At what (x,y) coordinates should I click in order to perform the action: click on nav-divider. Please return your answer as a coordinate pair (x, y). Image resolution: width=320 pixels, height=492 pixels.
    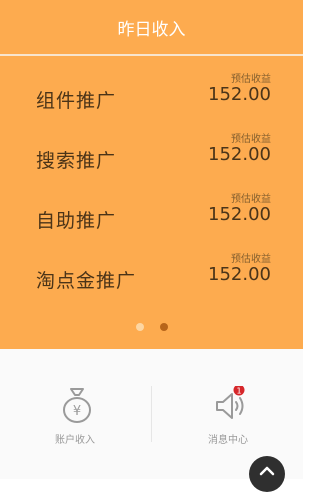
    Looking at the image, I should click on (151, 414).